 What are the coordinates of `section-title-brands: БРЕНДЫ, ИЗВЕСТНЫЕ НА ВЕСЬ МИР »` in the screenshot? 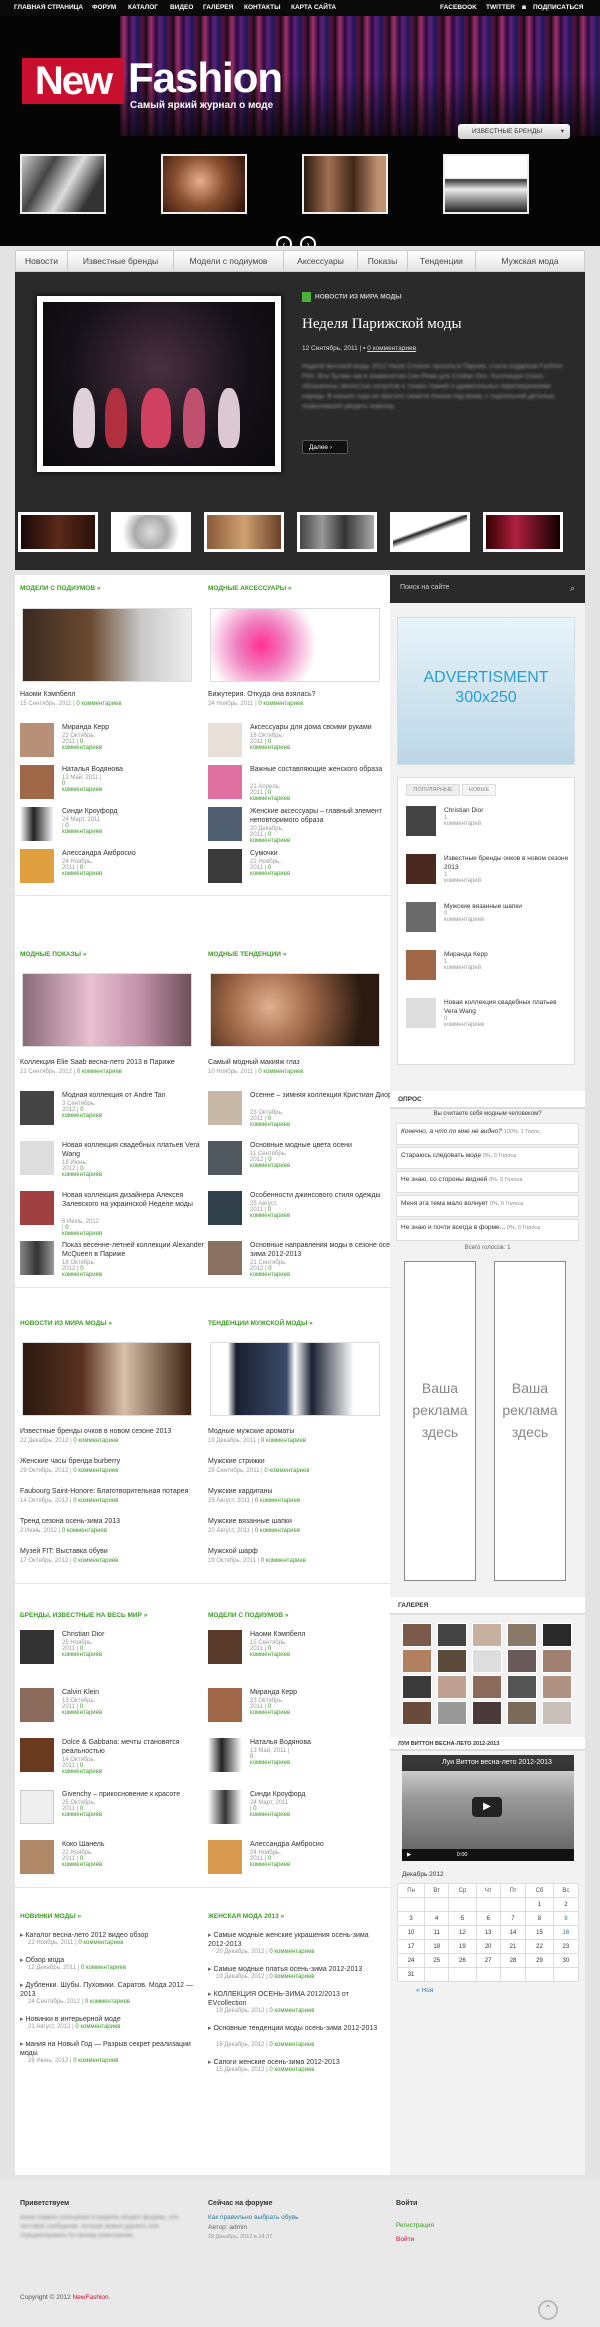 It's located at (83, 1615).